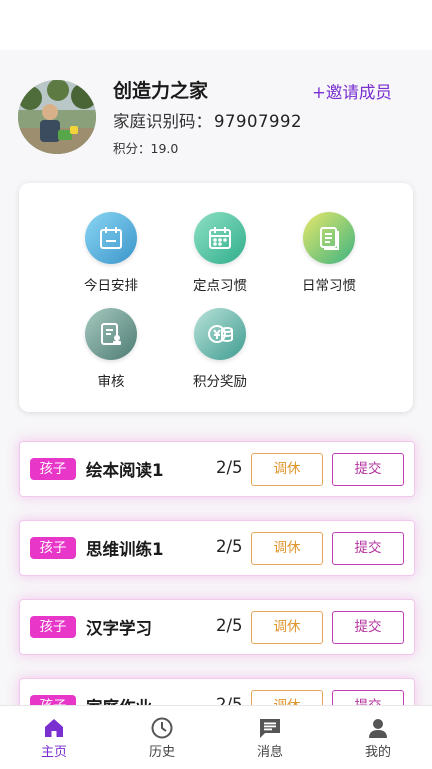 This screenshot has width=432, height=769. I want to click on tab-messages: 消息, so click(270, 737).